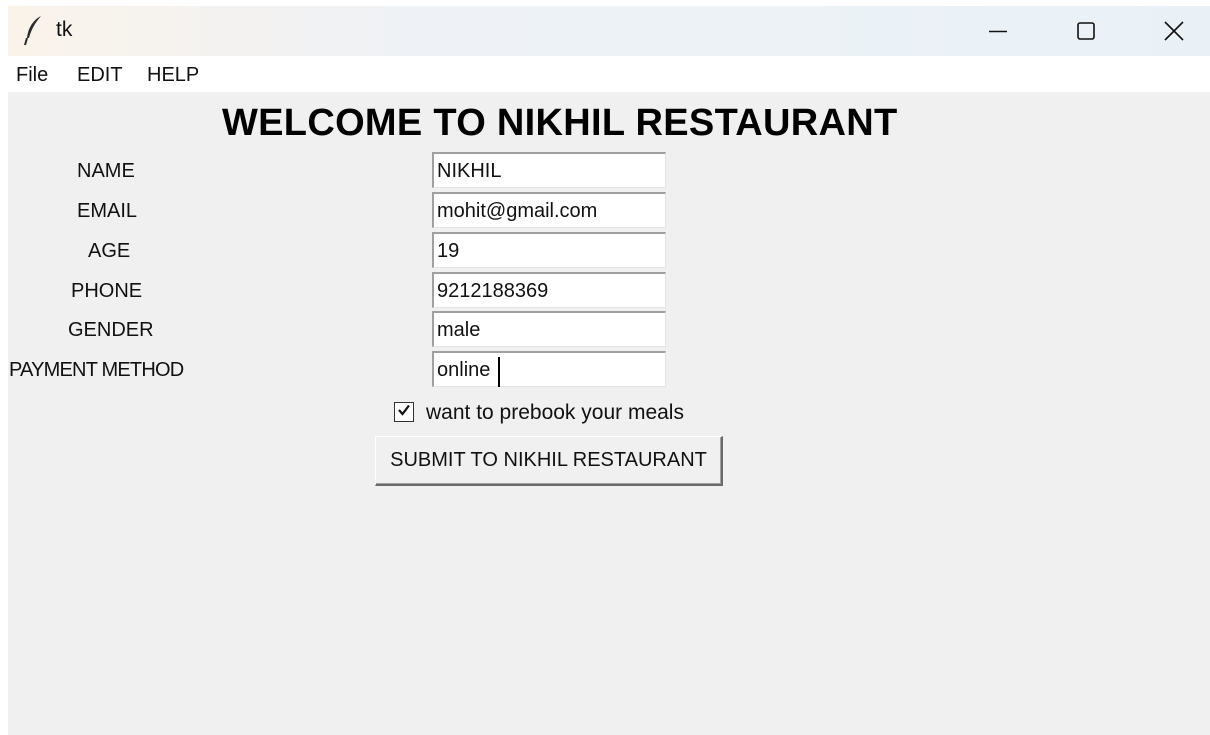 The width and height of the screenshot is (1210, 735). Describe the element at coordinates (34, 30) in the screenshot. I see `feather-icon` at that location.